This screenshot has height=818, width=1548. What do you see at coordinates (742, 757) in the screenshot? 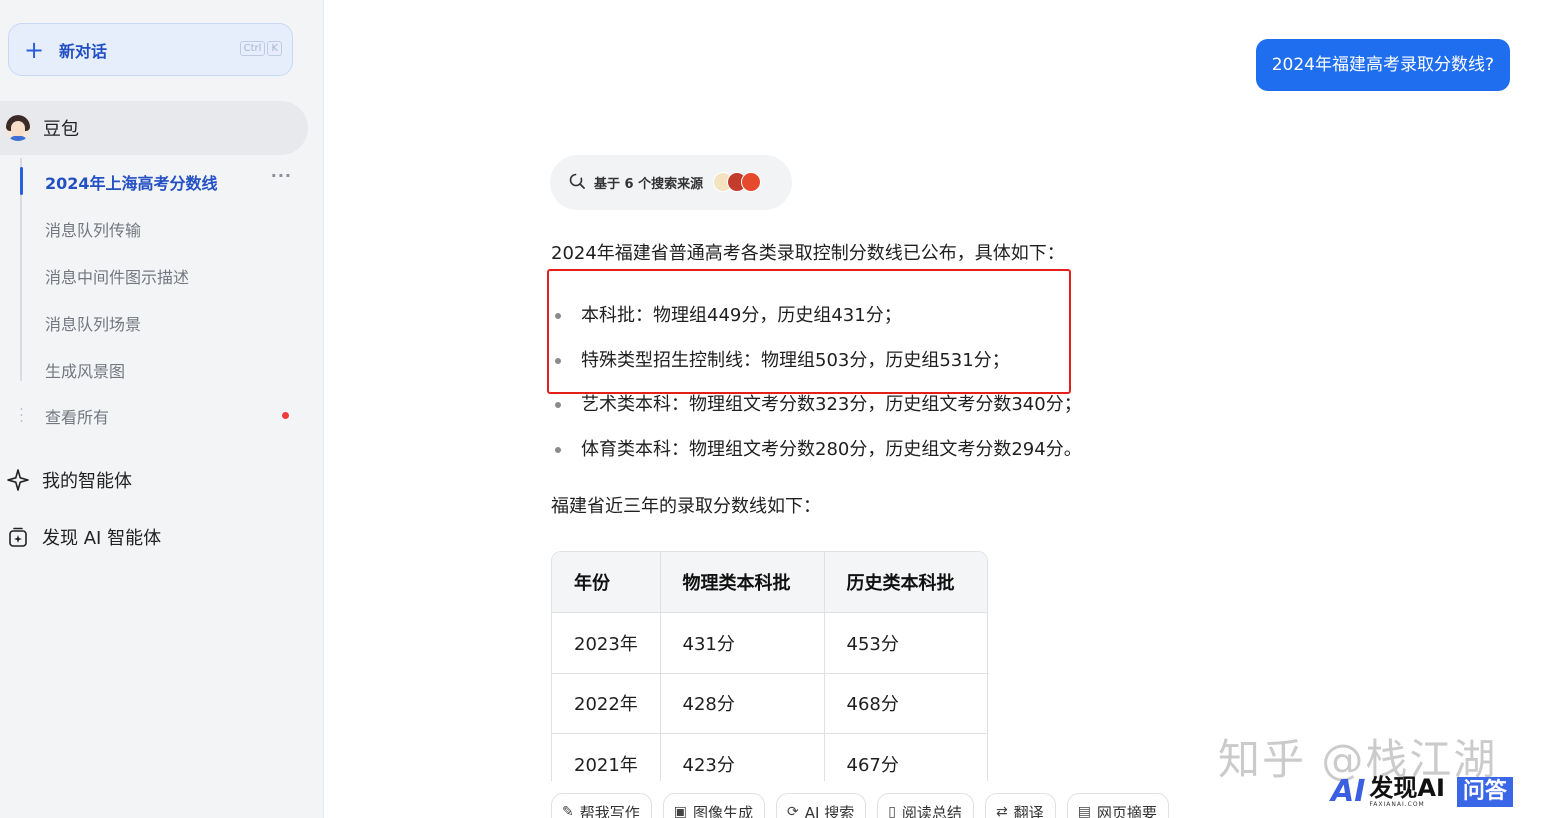
I see `table-cell: 423分` at bounding box center [742, 757].